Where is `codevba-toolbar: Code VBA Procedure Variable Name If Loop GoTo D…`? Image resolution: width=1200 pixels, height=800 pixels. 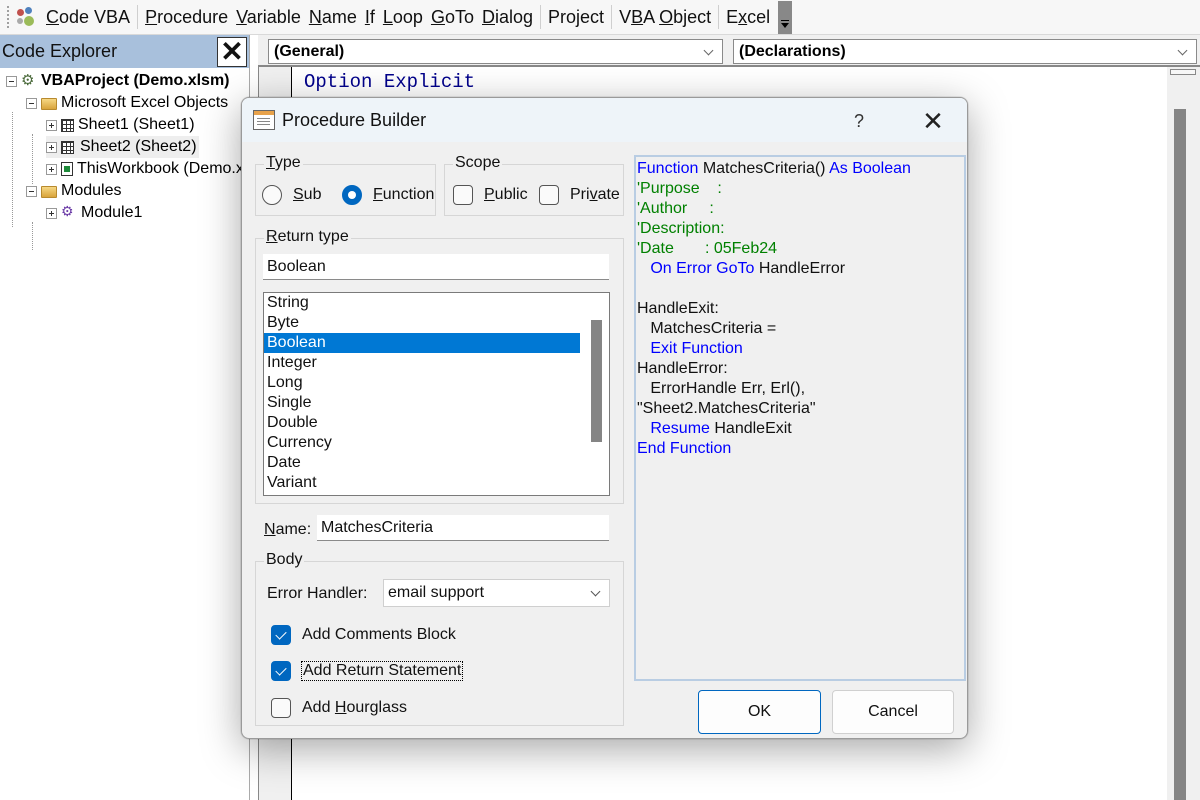 codevba-toolbar: Code VBA Procedure Variable Name If Loop GoTo D… is located at coordinates (600, 17).